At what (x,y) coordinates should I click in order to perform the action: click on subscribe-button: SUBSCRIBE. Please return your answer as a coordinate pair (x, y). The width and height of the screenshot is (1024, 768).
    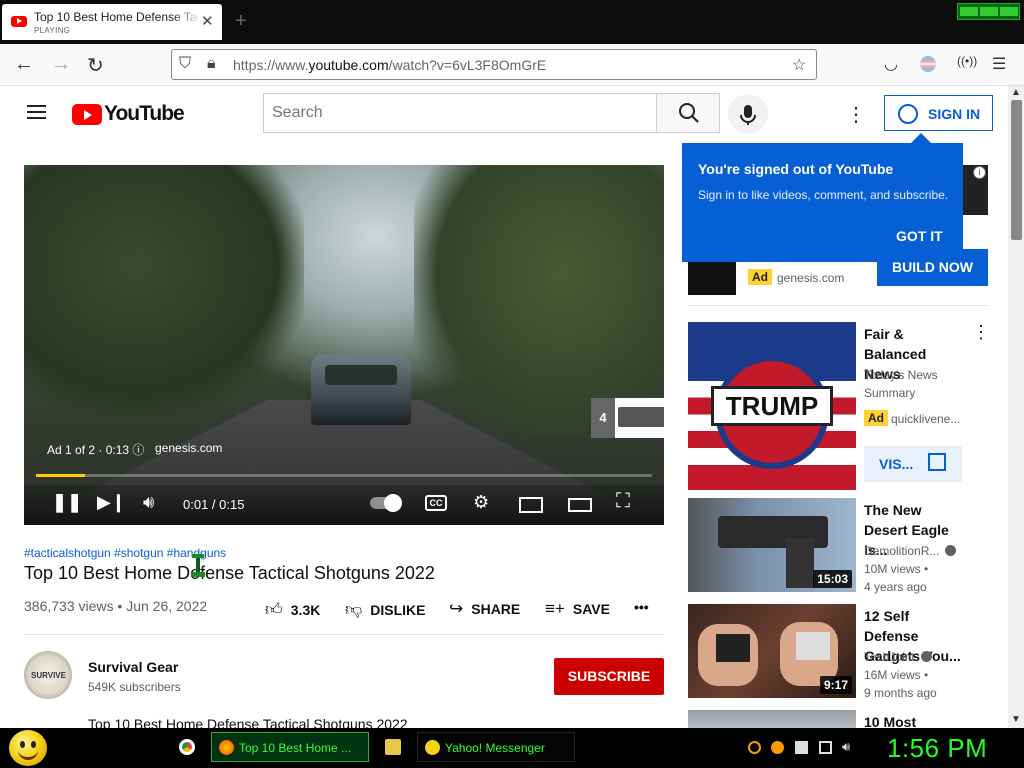
    Looking at the image, I should click on (609, 676).